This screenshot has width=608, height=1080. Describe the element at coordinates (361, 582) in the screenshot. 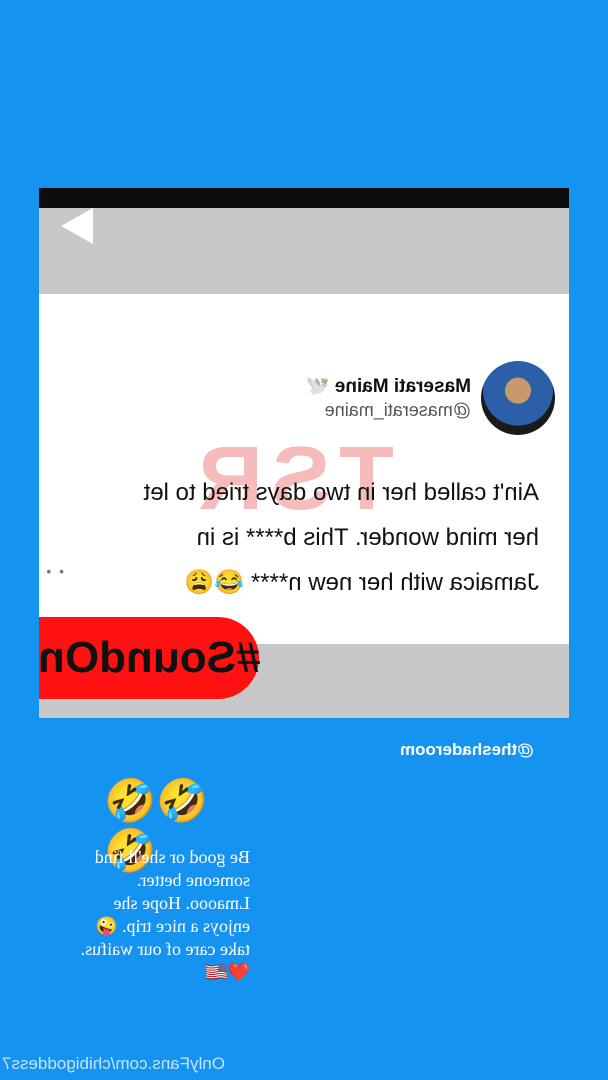

I see `tweet-line: Jamaica with her new n**** 😂😩` at that location.